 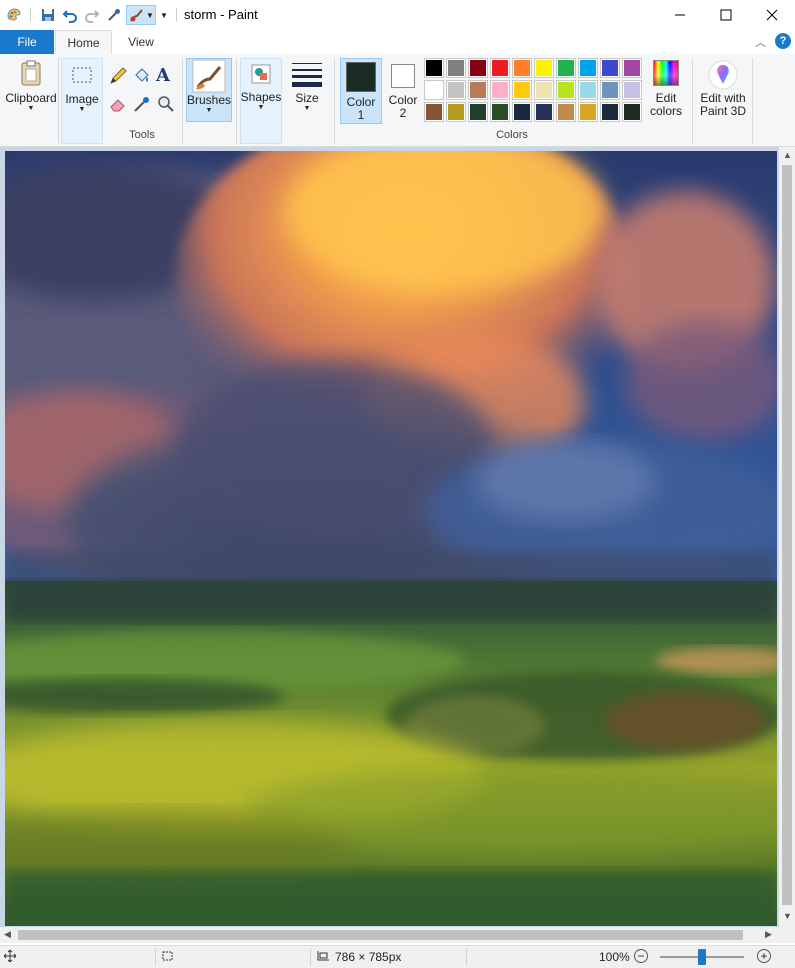 What do you see at coordinates (723, 93) in the screenshot?
I see `edit-with-paint3d-button: Edit with Paint 3D` at bounding box center [723, 93].